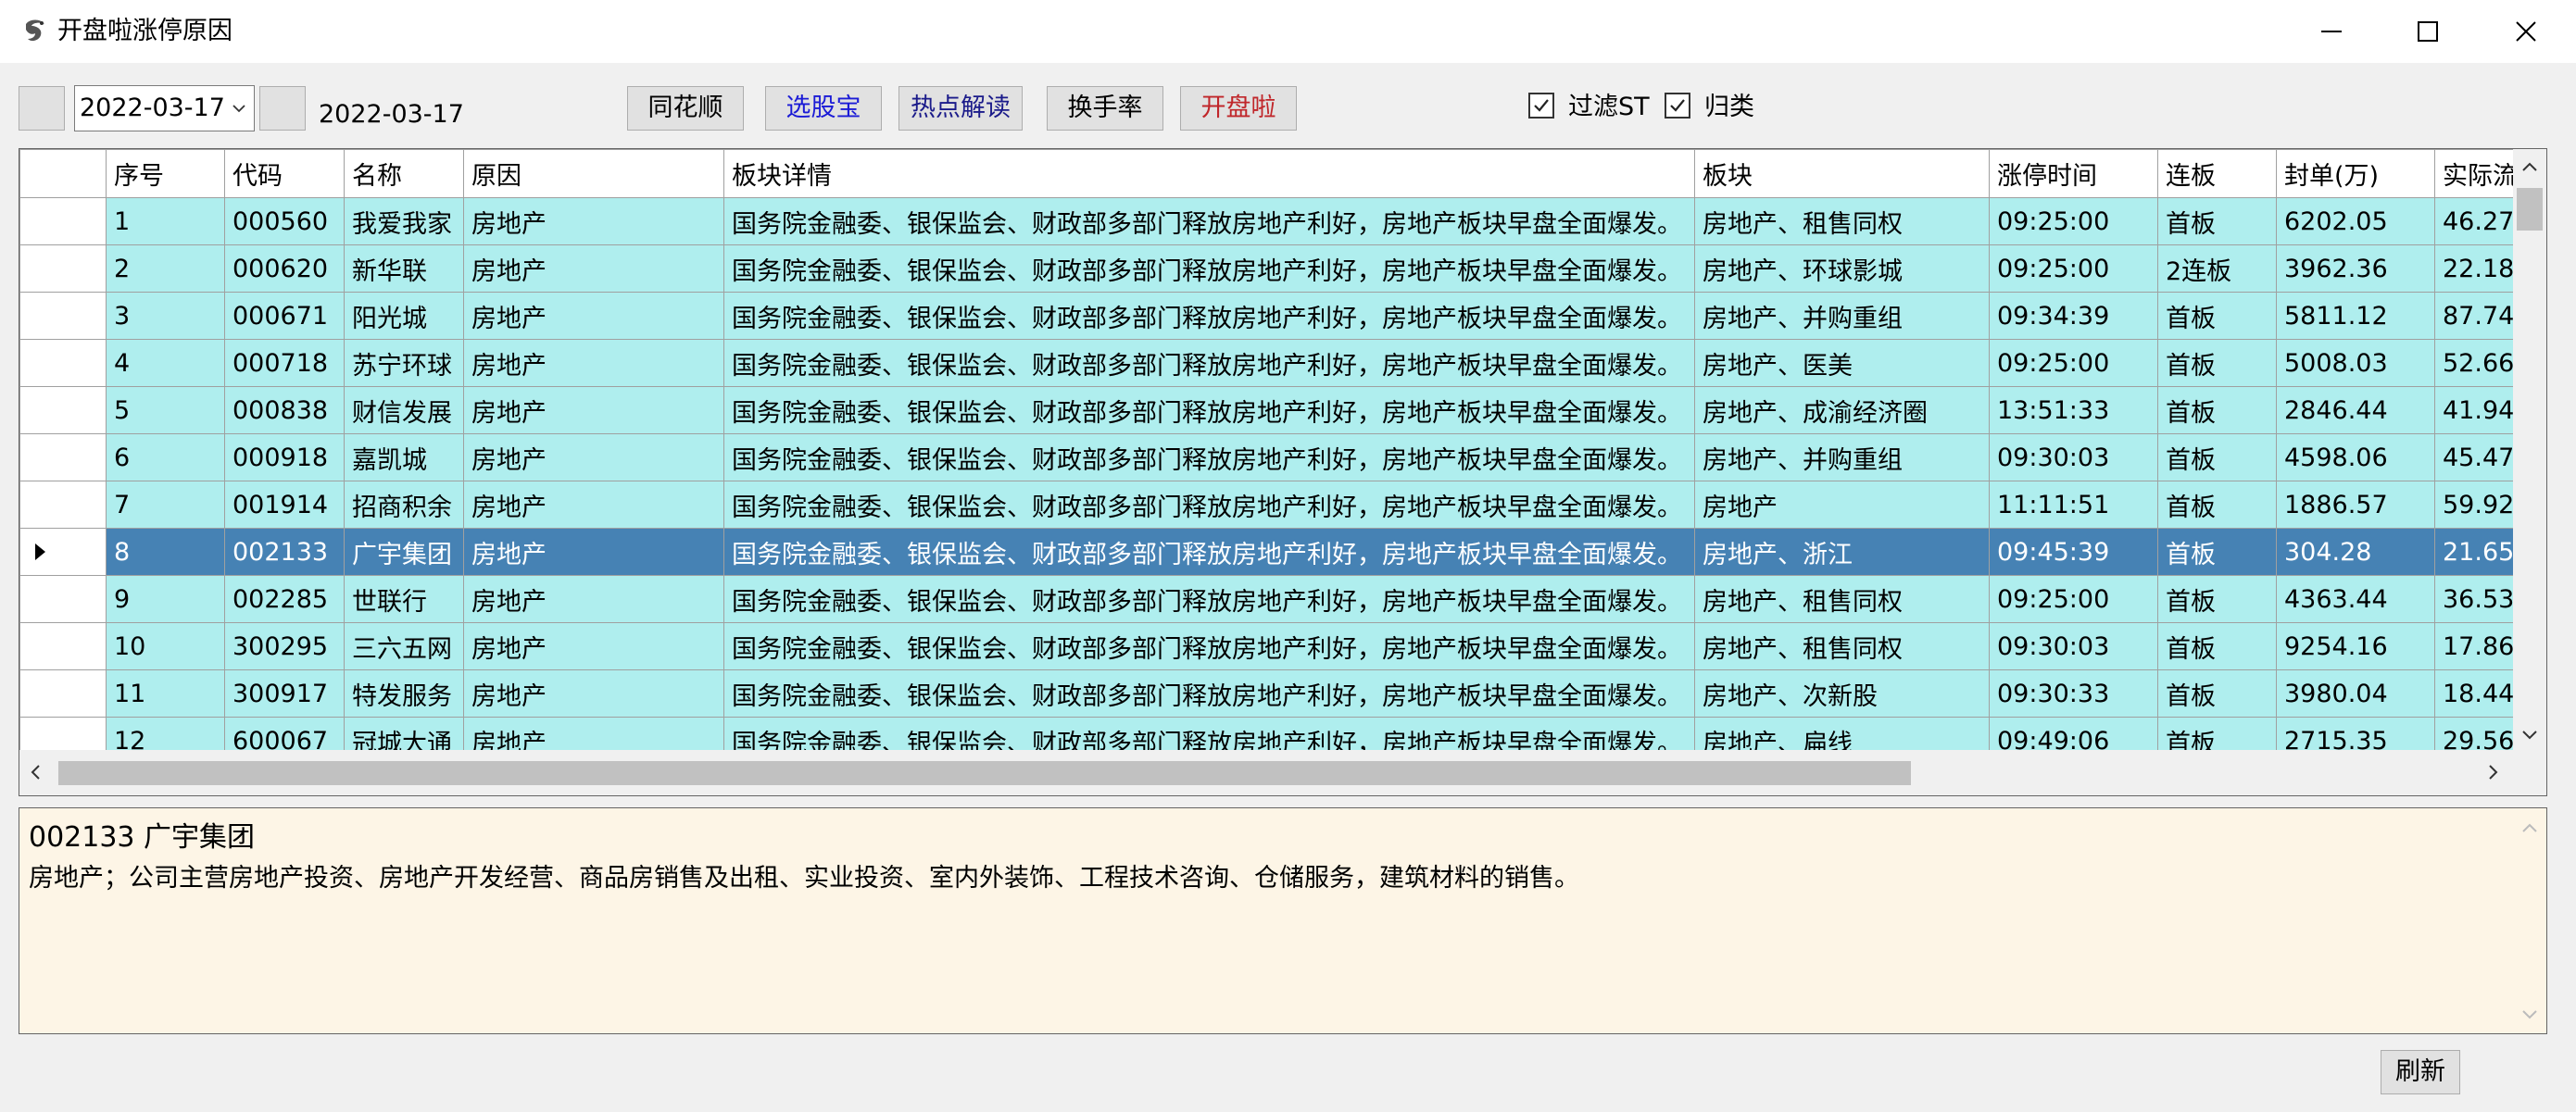 The height and width of the screenshot is (1112, 2576). What do you see at coordinates (404, 693) in the screenshot?
I see `table-cell: 特发服务` at bounding box center [404, 693].